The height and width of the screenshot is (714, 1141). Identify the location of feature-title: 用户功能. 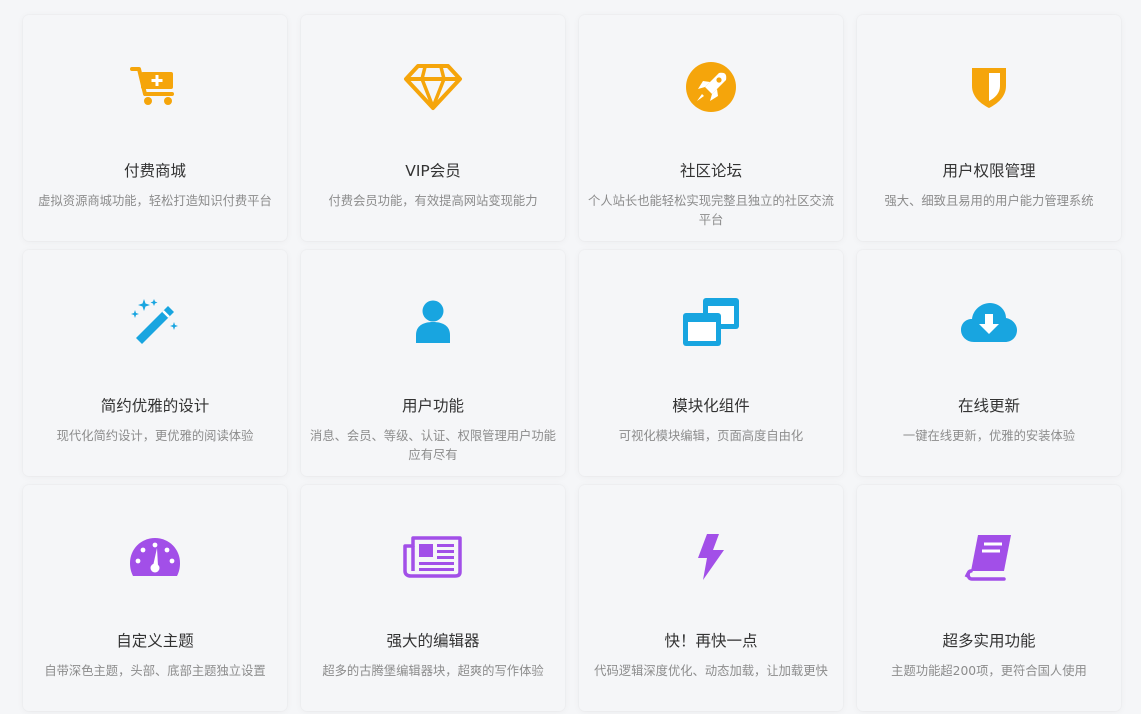
(432, 406).